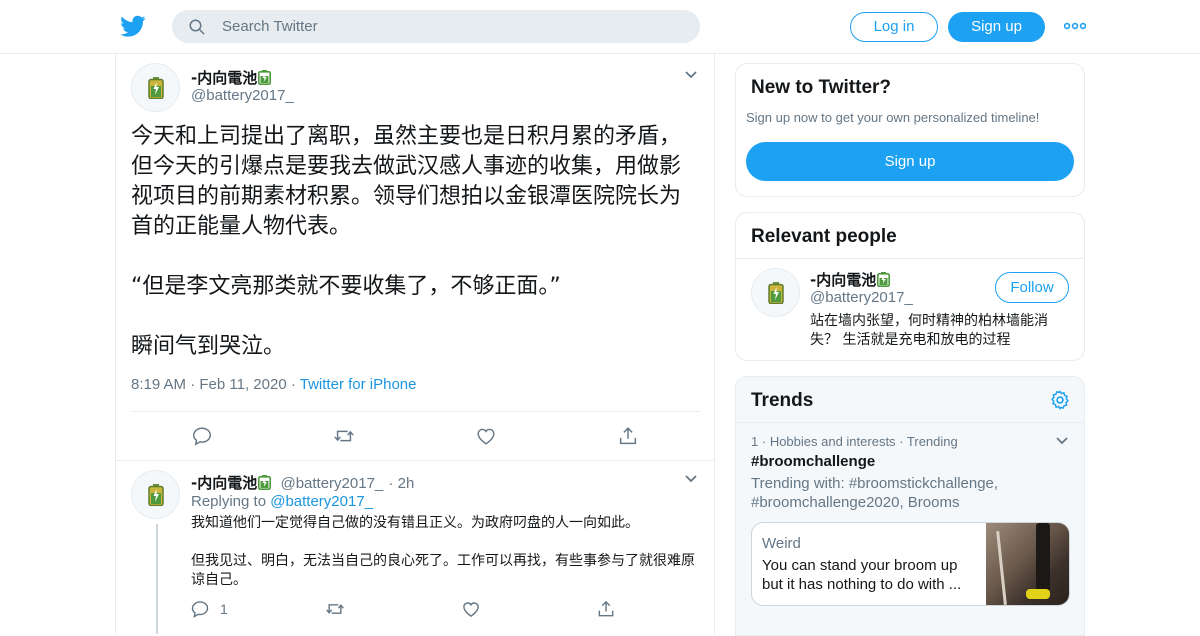 The height and width of the screenshot is (636, 1200). I want to click on reply-author-name-text: -内向電池, so click(224, 483).